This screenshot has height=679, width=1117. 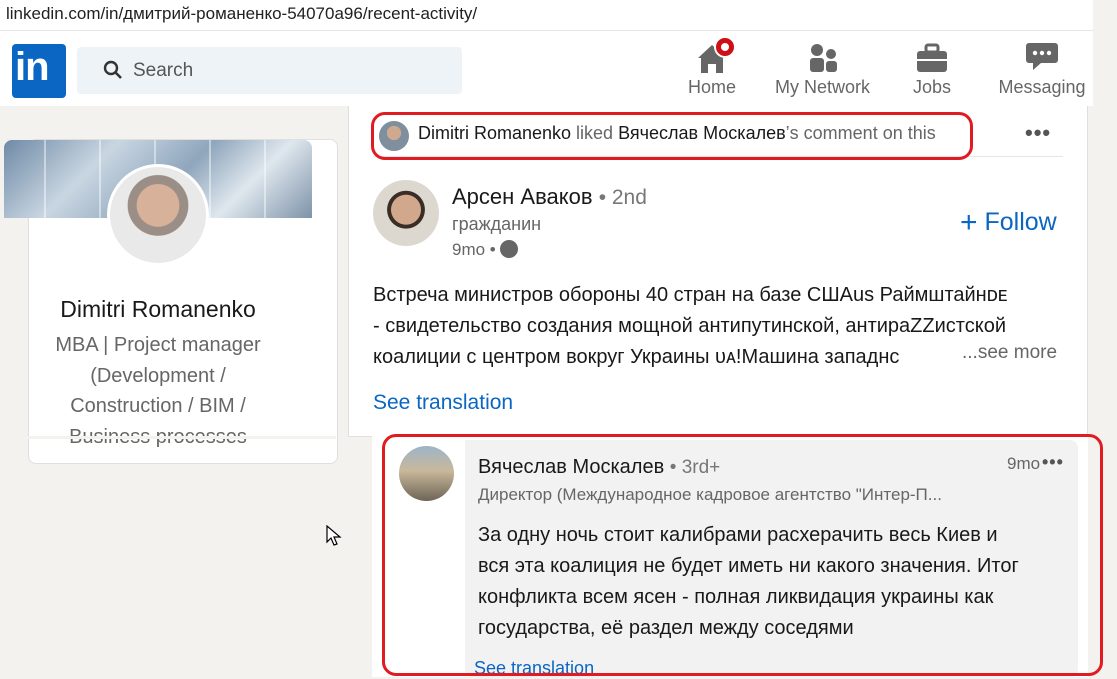 What do you see at coordinates (932, 87) in the screenshot?
I see `nav-jobs-label: Jobs` at bounding box center [932, 87].